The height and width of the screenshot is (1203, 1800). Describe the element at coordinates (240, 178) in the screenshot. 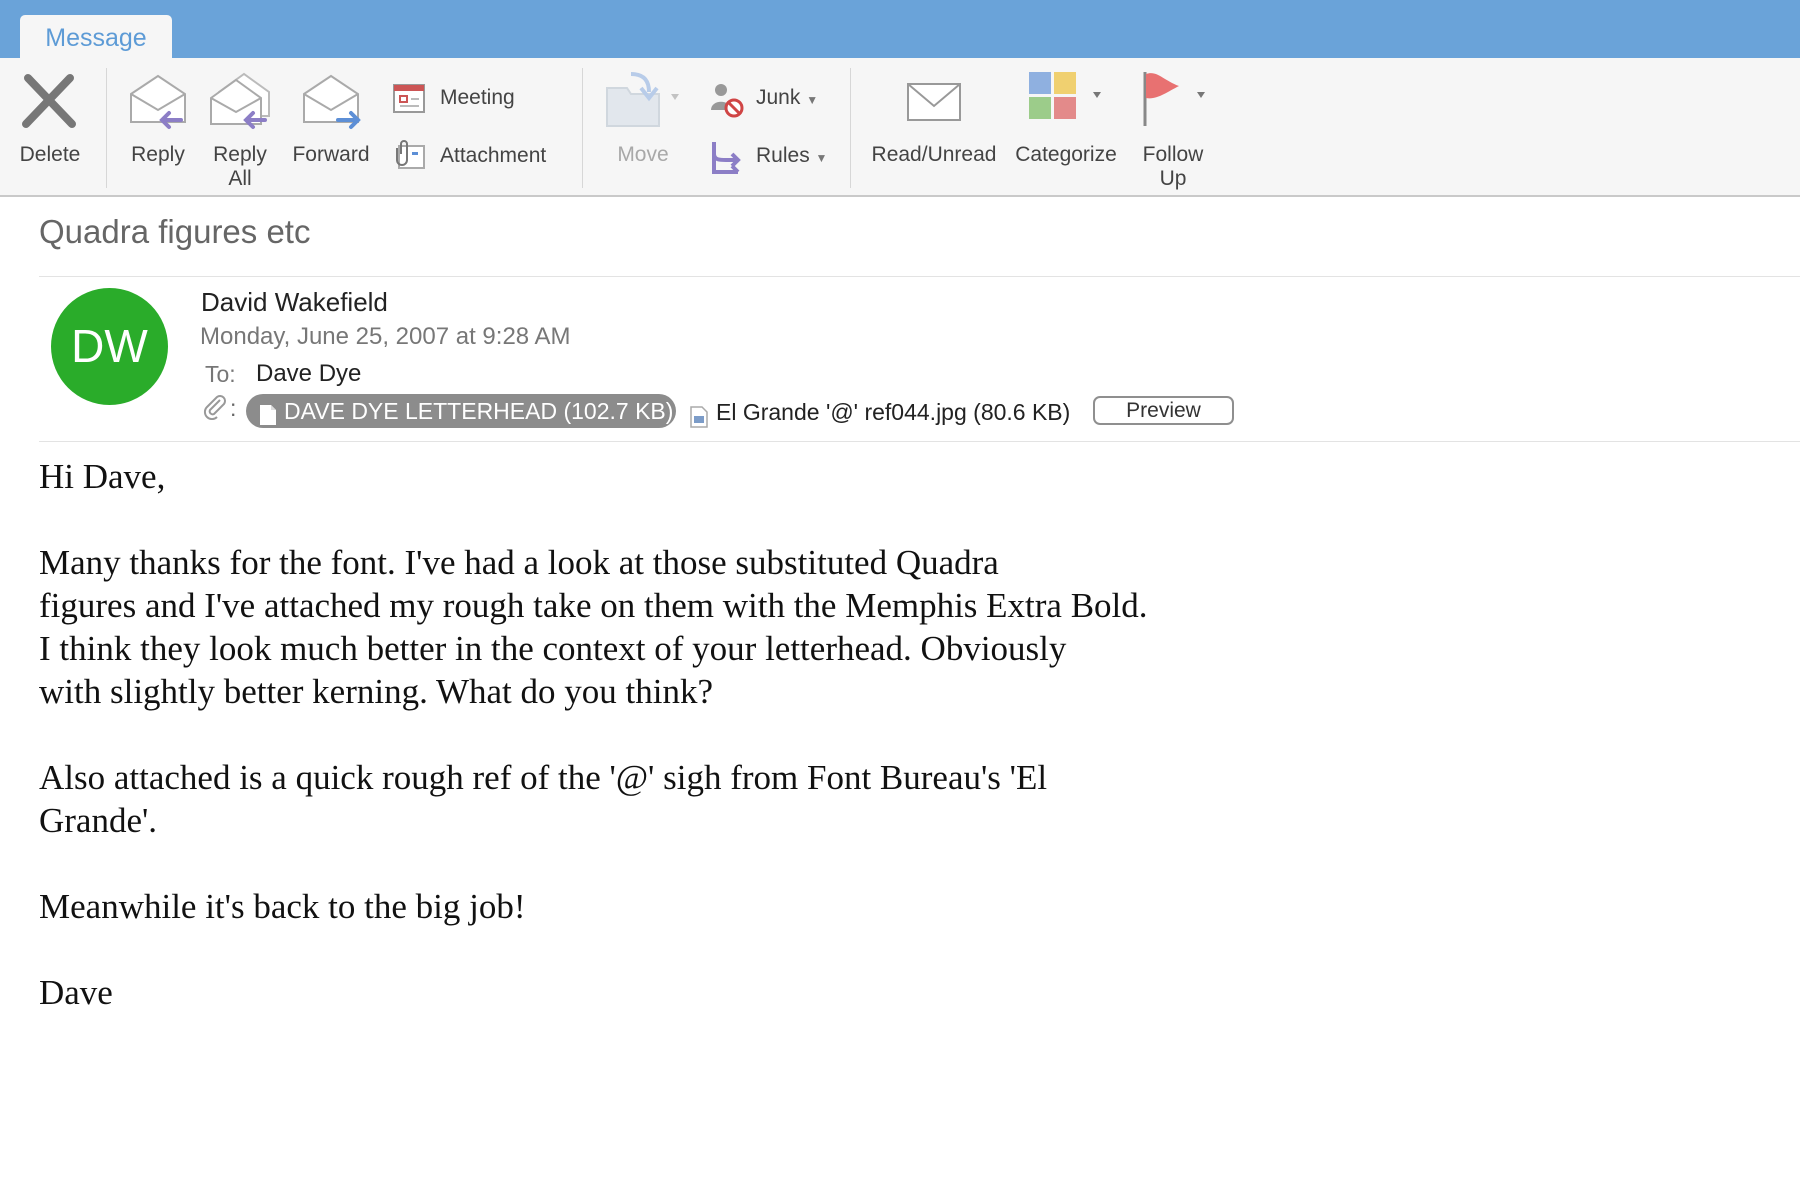

I see `reply-all-label-line2: All` at that location.